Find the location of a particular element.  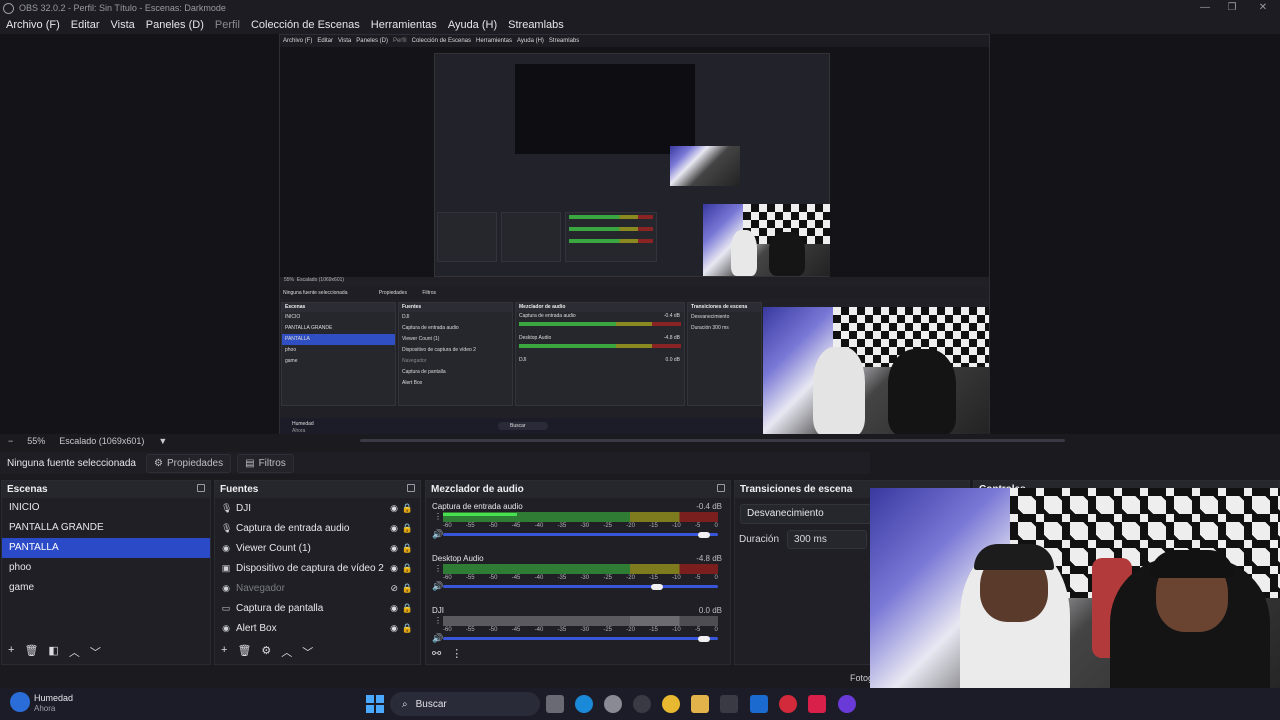

app-icon is located at coordinates (847, 704).